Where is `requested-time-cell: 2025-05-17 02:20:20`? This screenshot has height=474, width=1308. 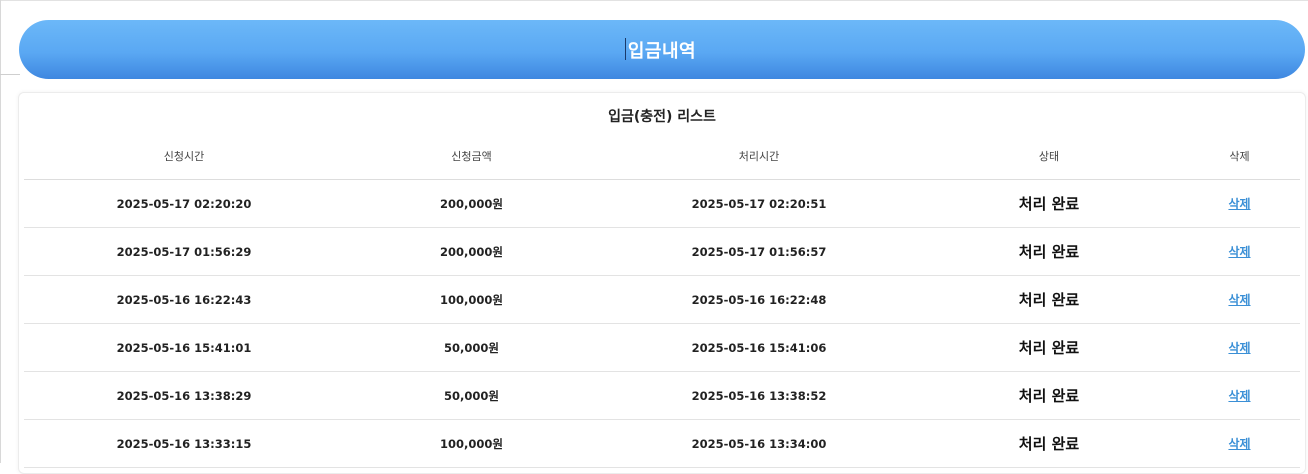
requested-time-cell: 2025-05-17 02:20:20 is located at coordinates (184, 203).